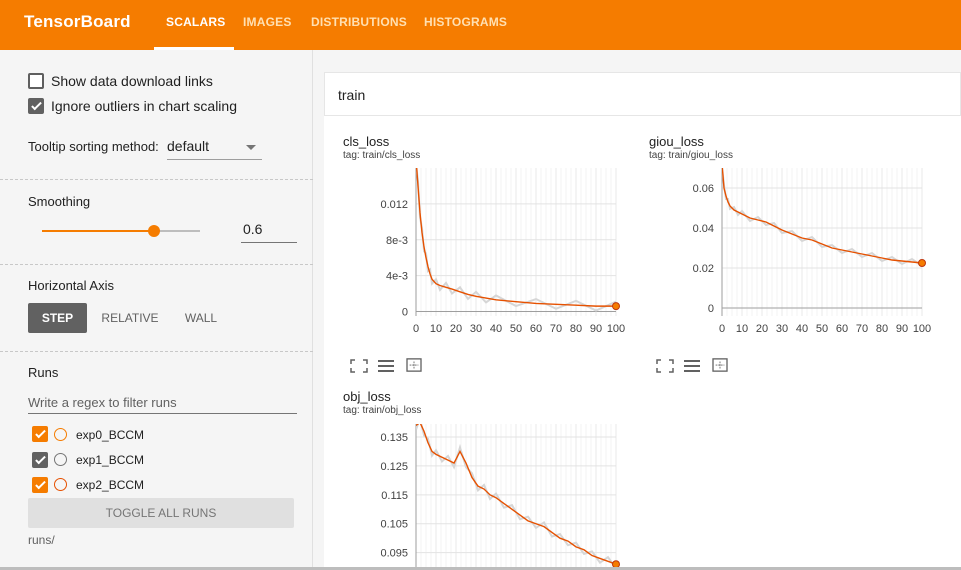 This screenshot has width=961, height=570. Describe the element at coordinates (367, 396) in the screenshot. I see `chart-title-obj-loss: obj_loss` at that location.